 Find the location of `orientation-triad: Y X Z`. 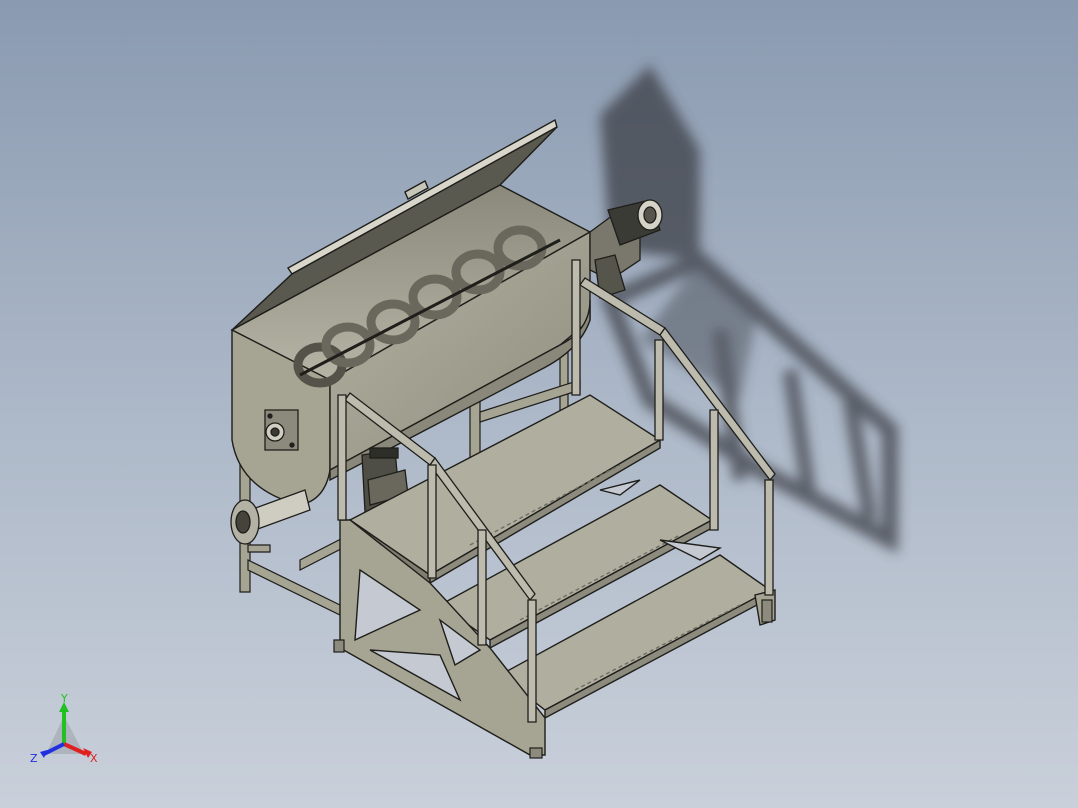

orientation-triad: Y X Z is located at coordinates (66, 732).